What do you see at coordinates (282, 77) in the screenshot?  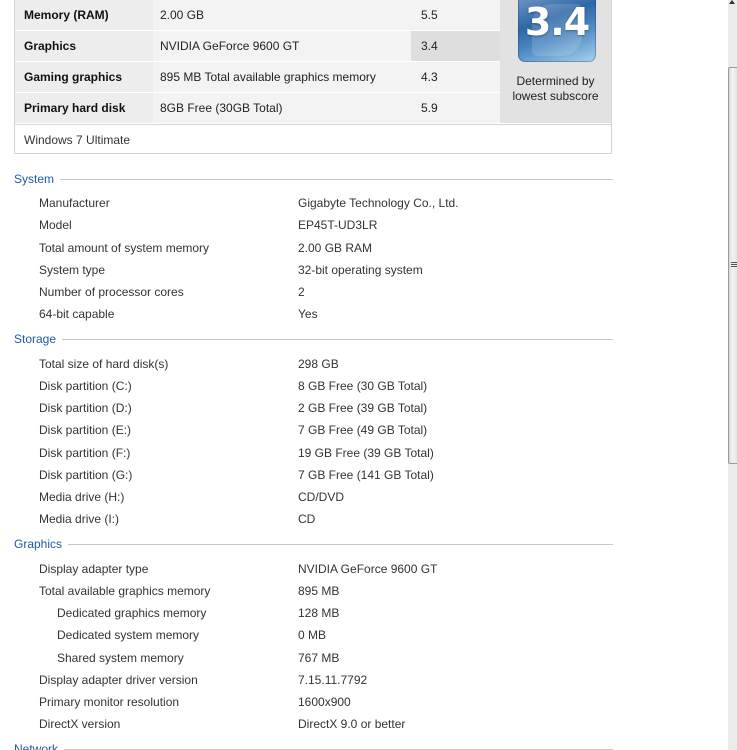 I see `component-details: 895 MB Total available graphics memory` at bounding box center [282, 77].